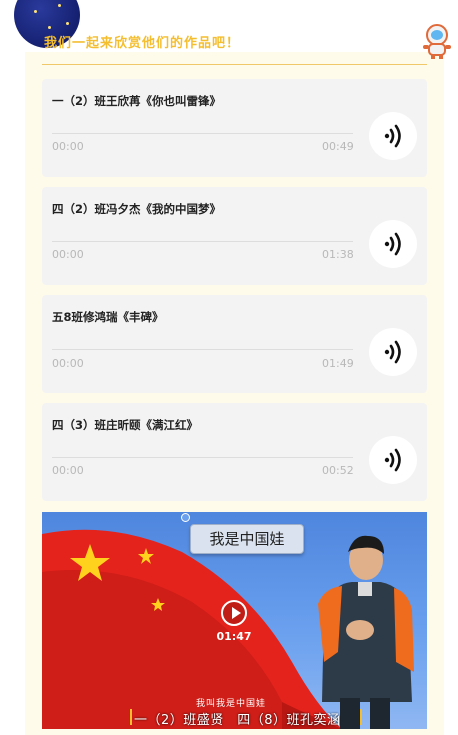 Image resolution: width=458 pixels, height=735 pixels. I want to click on video-subtitle-small: 我叫我是中国娃, so click(231, 704).